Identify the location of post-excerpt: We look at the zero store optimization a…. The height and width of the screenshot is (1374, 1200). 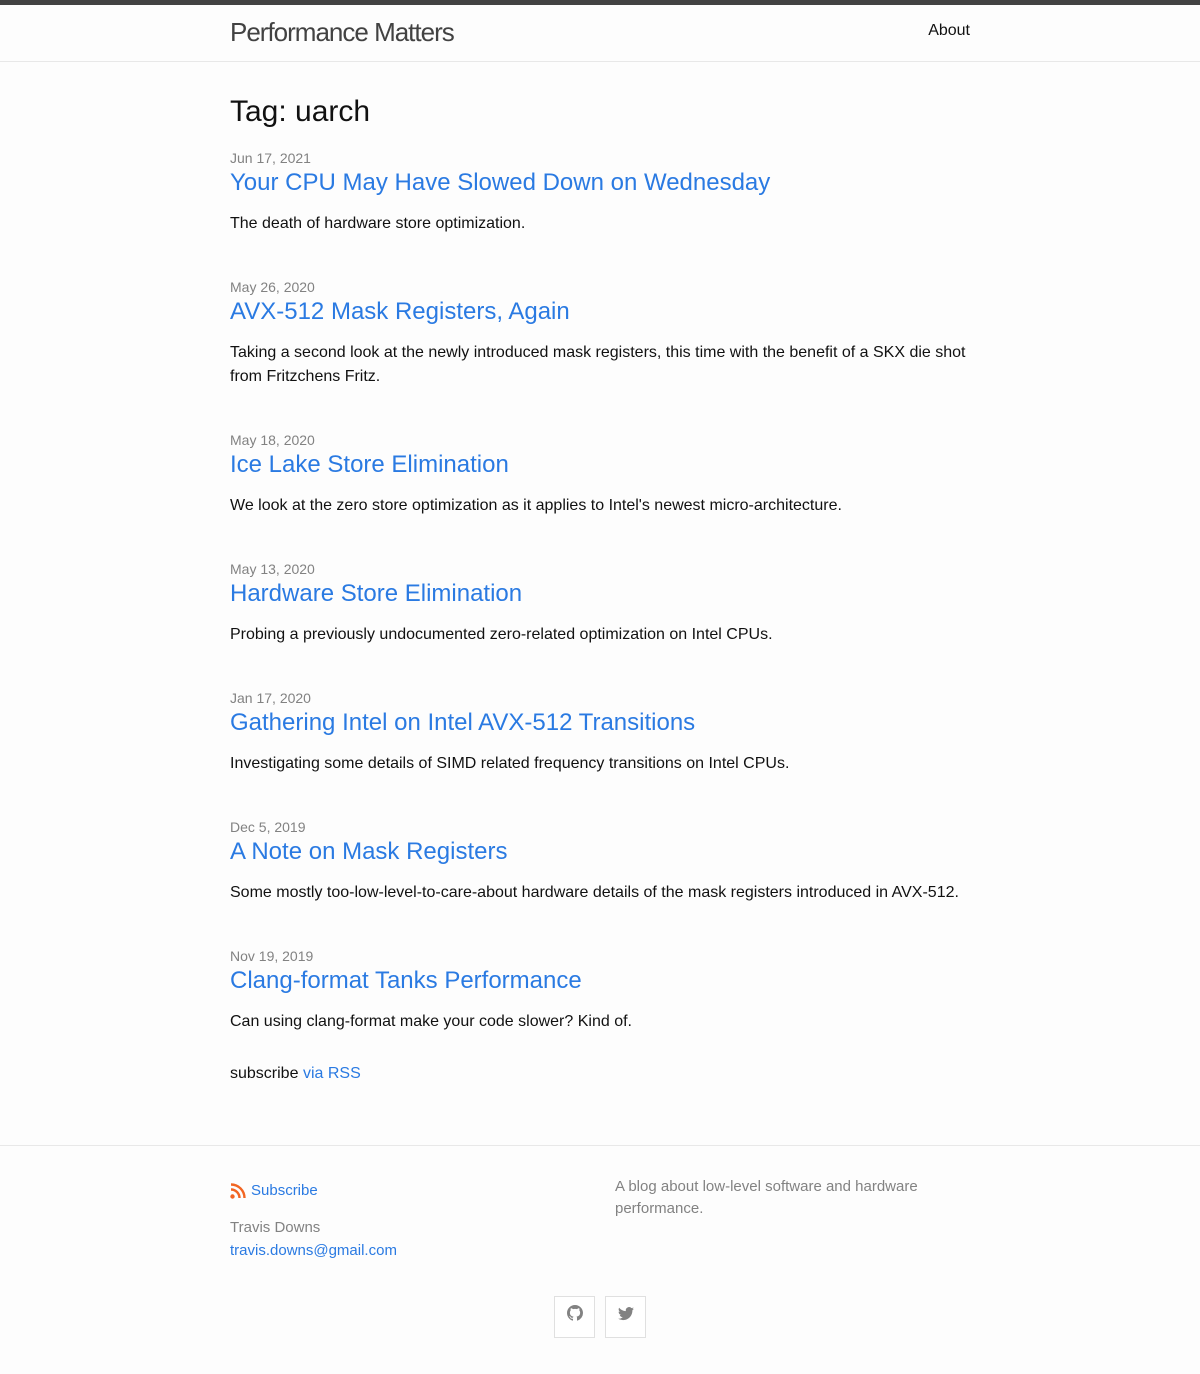
(536, 505).